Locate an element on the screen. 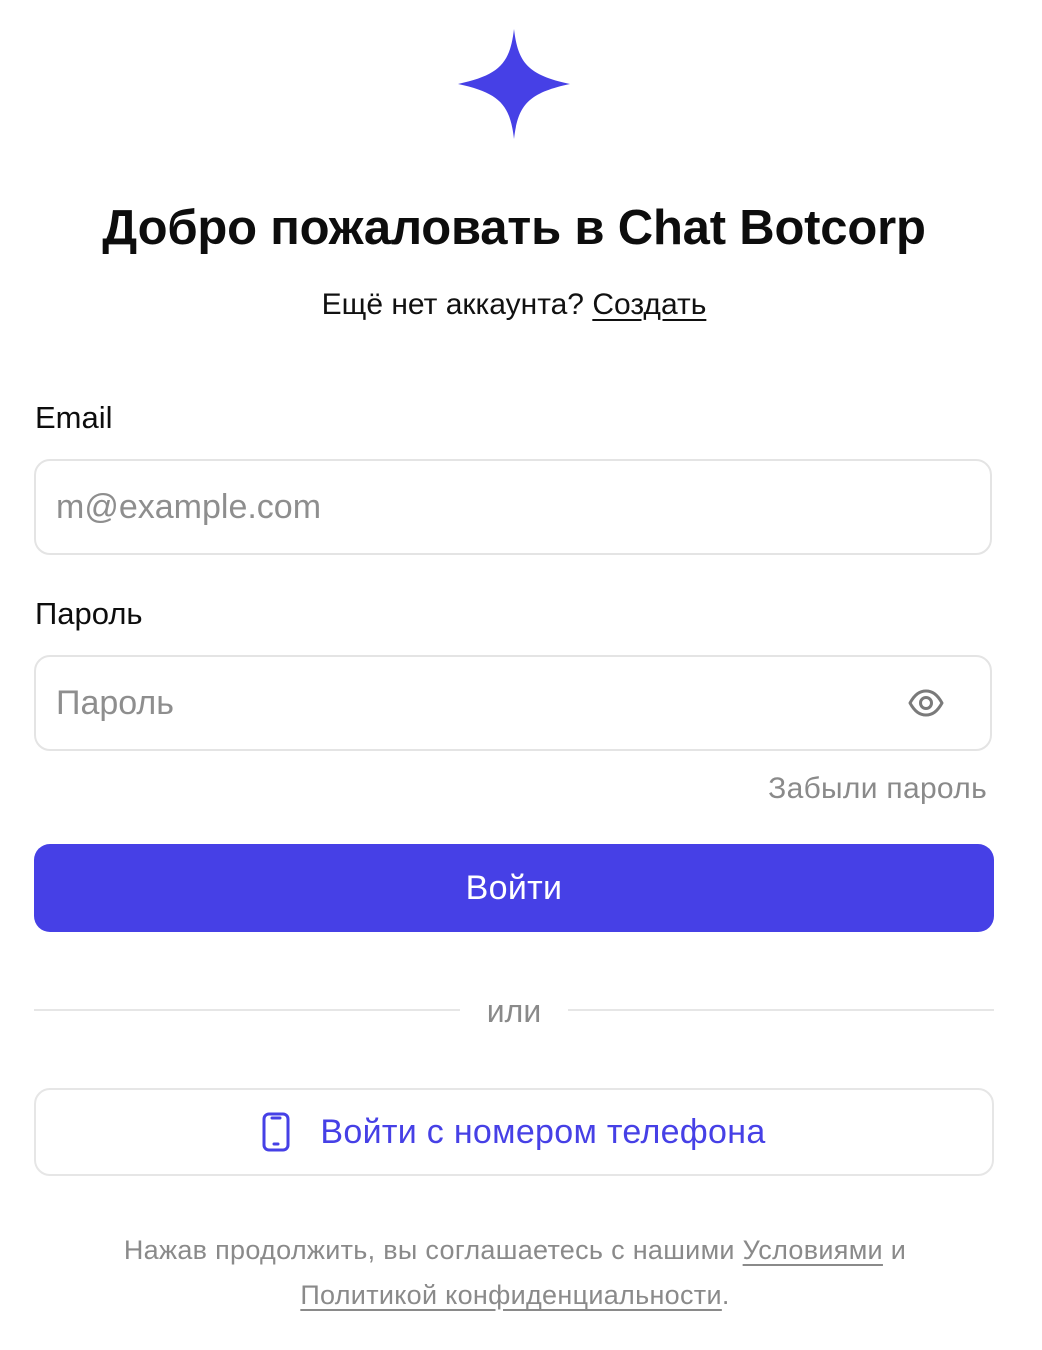  email-field-container is located at coordinates (513, 507).